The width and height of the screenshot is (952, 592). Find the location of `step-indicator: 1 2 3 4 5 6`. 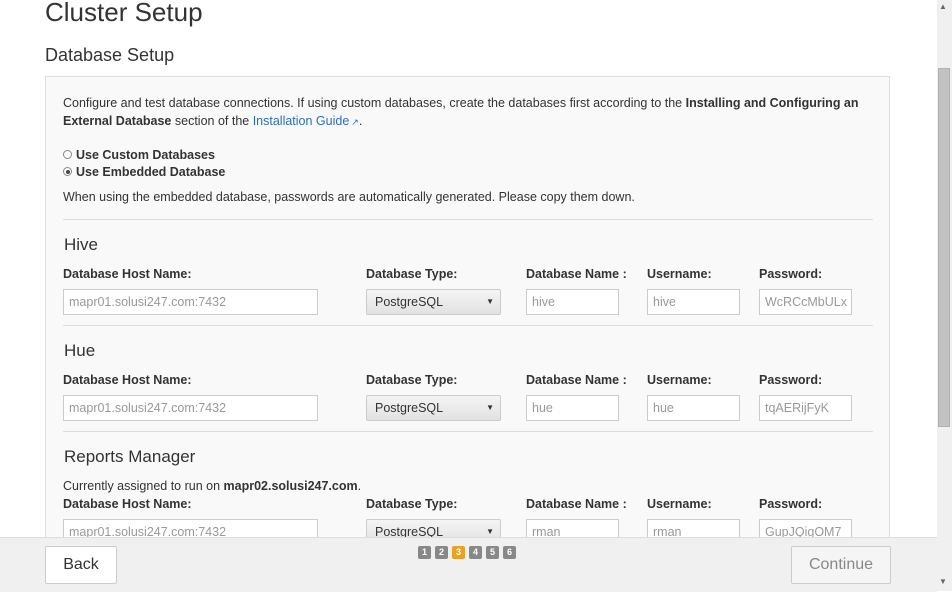

step-indicator: 1 2 3 4 5 6 is located at coordinates (469, 552).